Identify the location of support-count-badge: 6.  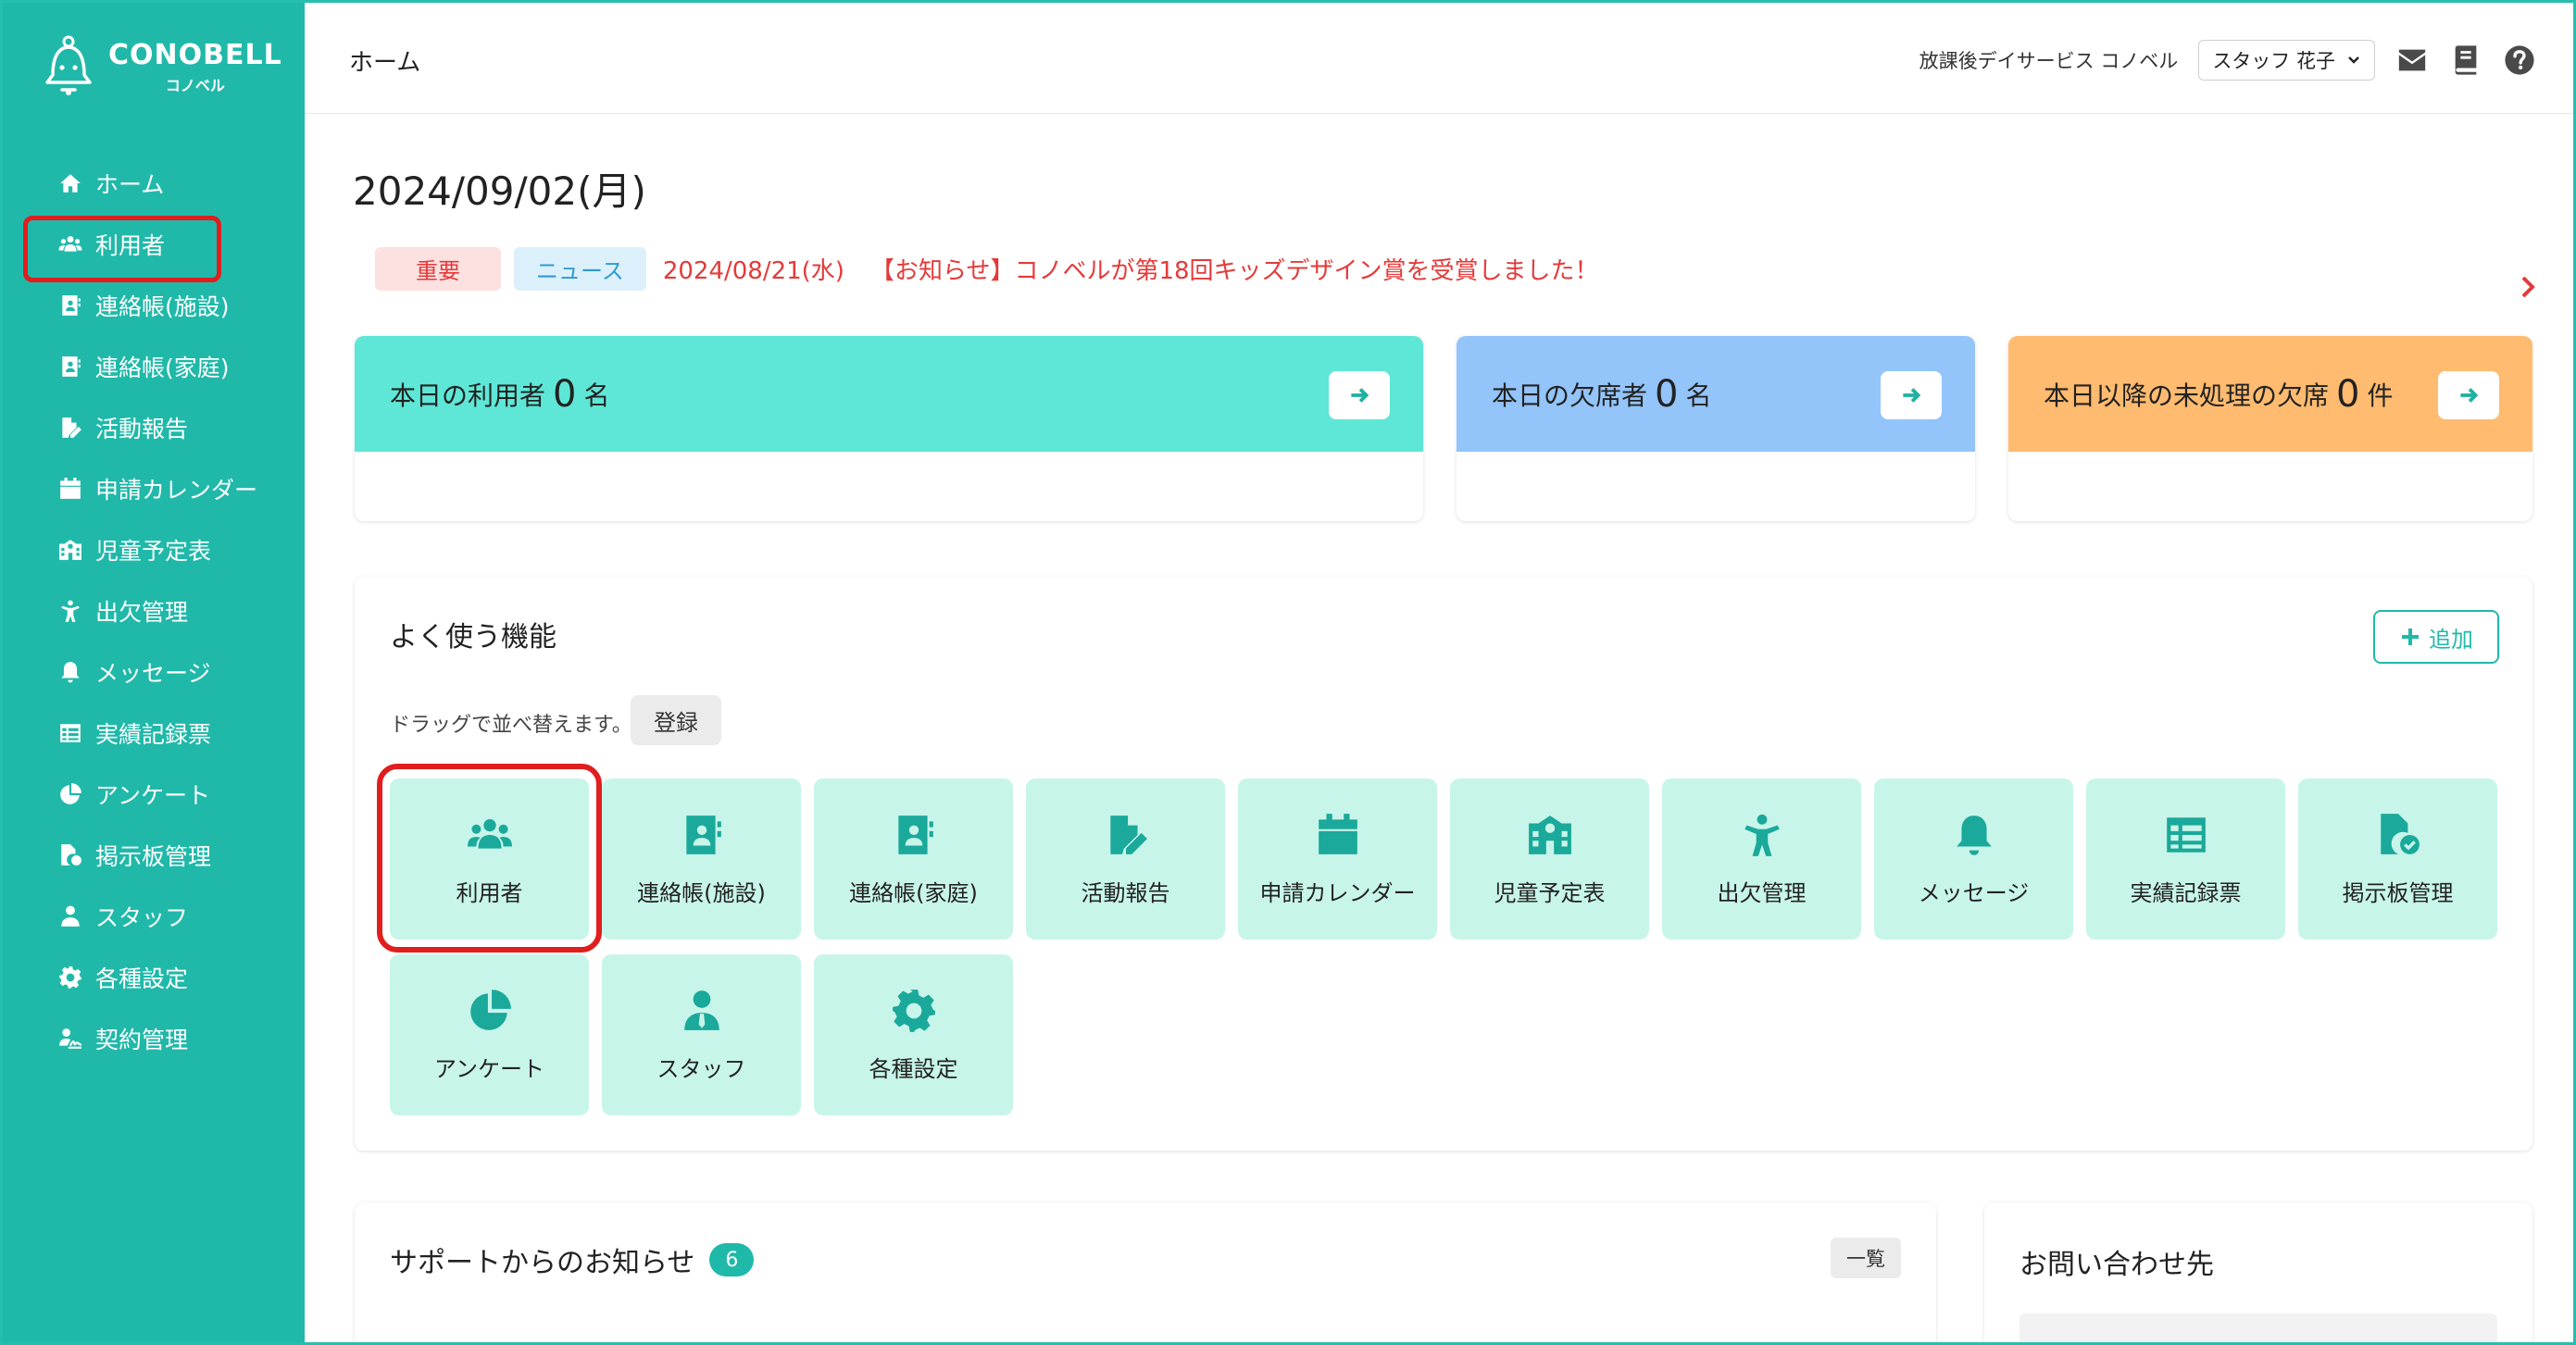
(732, 1260).